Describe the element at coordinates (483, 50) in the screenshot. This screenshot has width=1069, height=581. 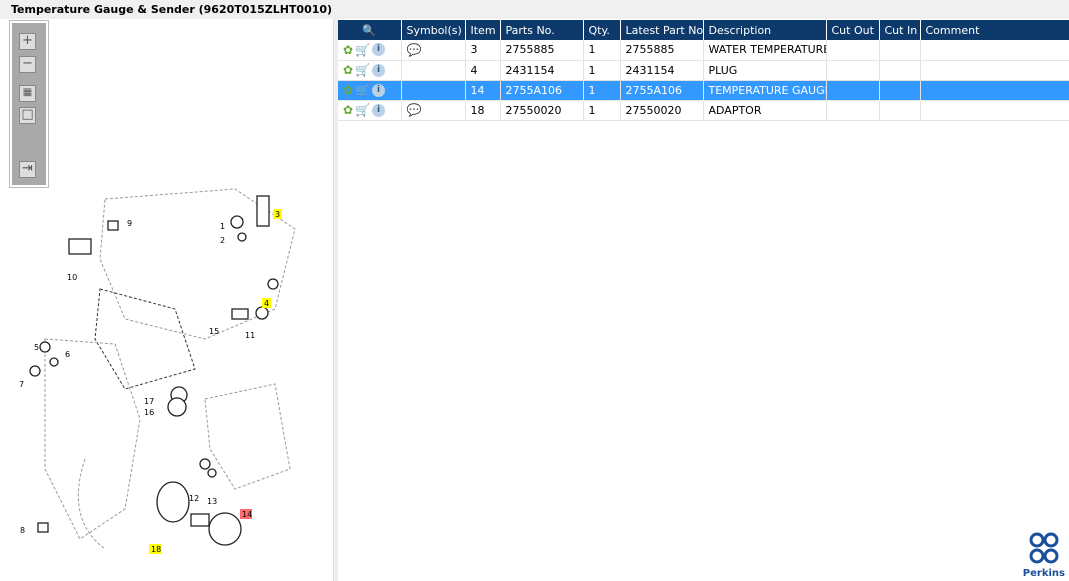
I see `item-cell: 3` at that location.